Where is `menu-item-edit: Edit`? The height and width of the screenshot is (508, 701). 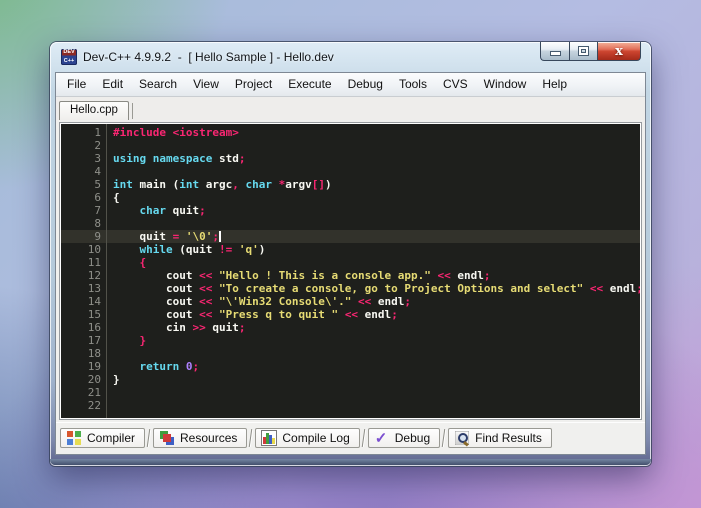 menu-item-edit: Edit is located at coordinates (112, 84).